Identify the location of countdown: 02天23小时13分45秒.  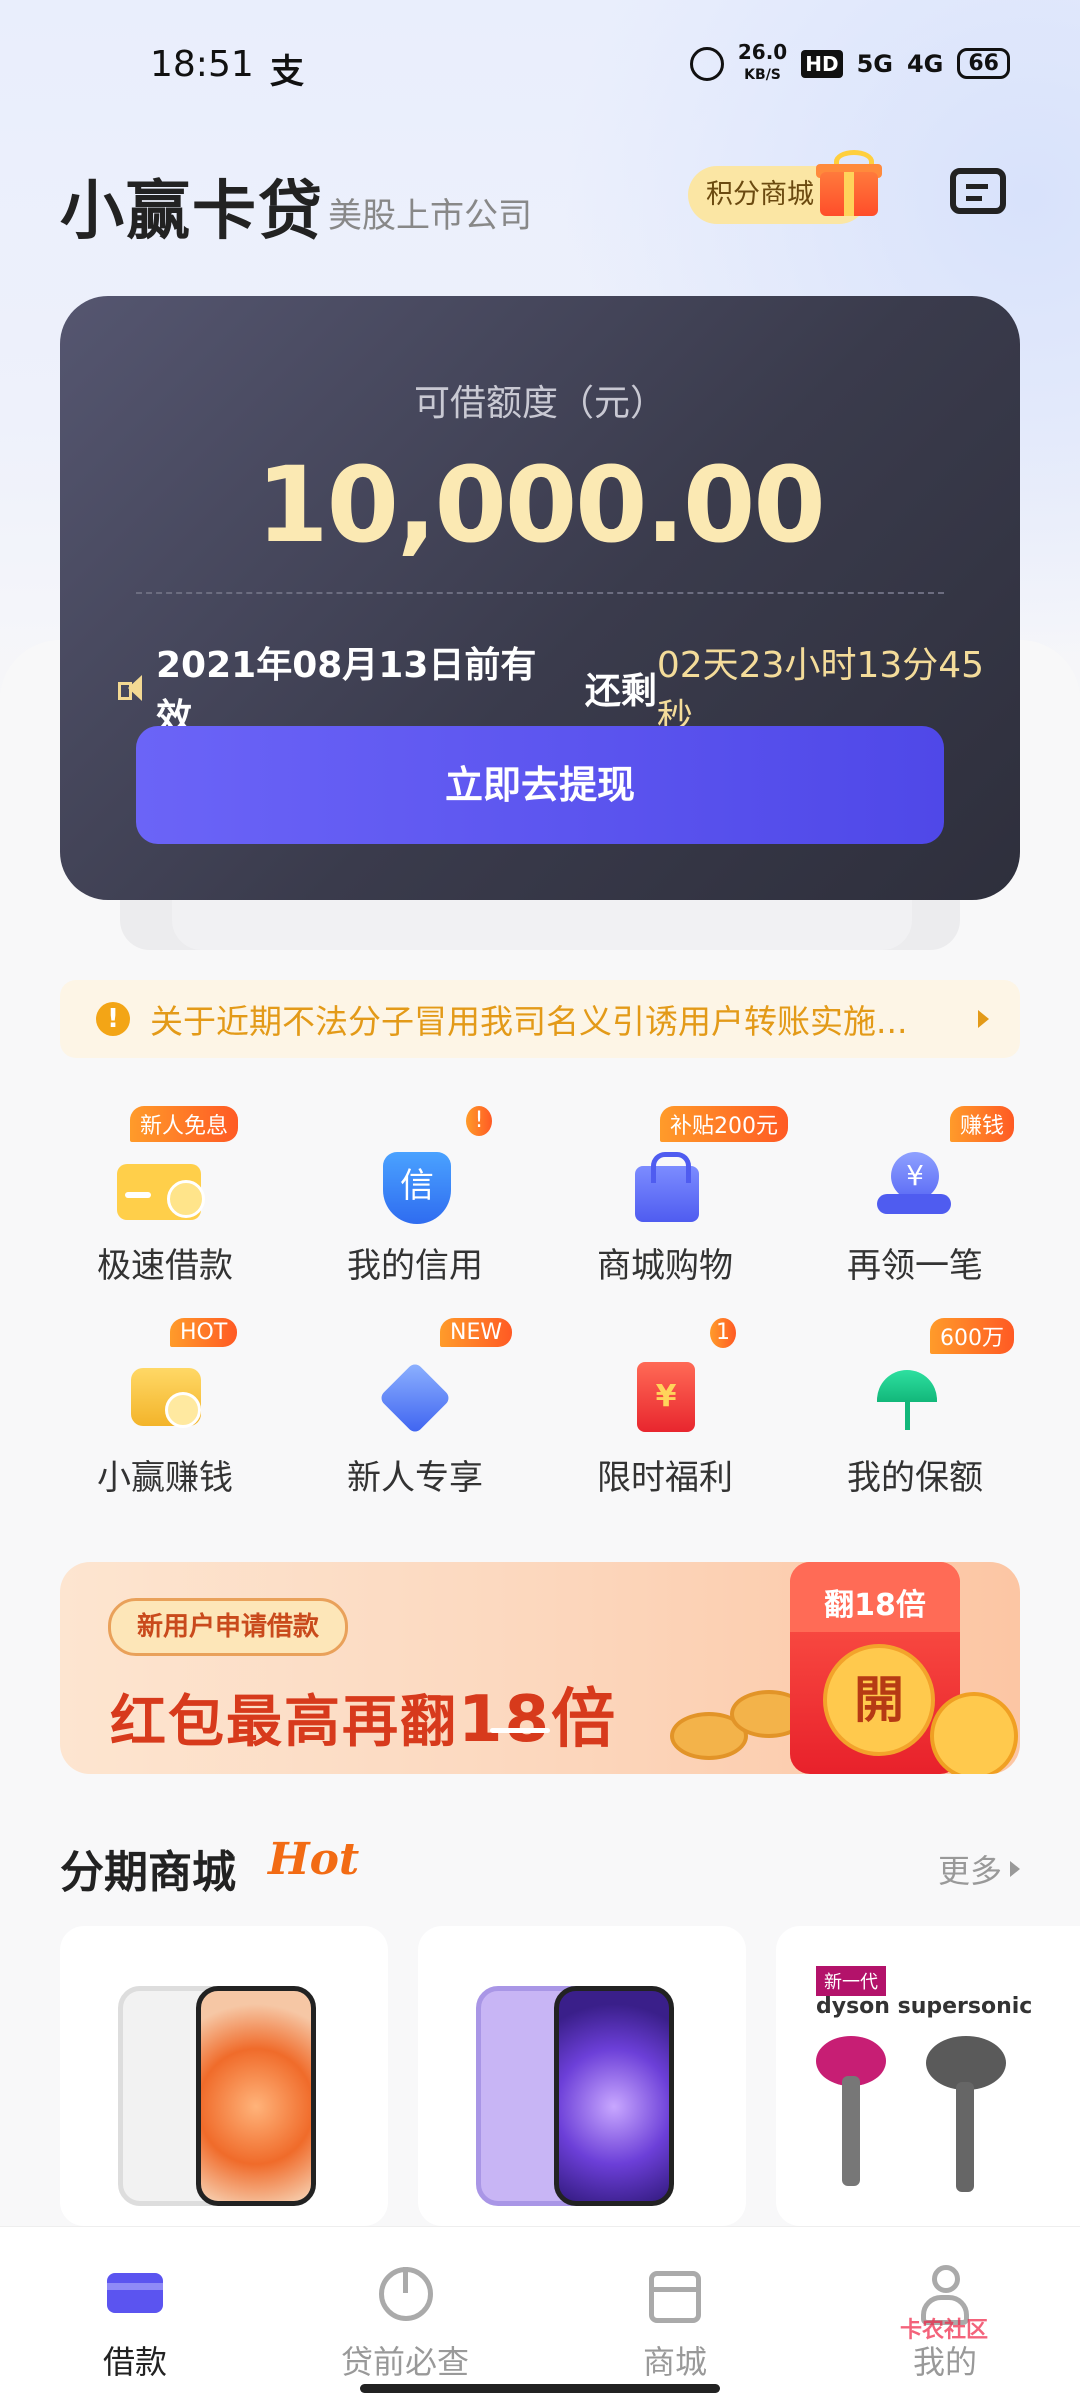
(820, 691).